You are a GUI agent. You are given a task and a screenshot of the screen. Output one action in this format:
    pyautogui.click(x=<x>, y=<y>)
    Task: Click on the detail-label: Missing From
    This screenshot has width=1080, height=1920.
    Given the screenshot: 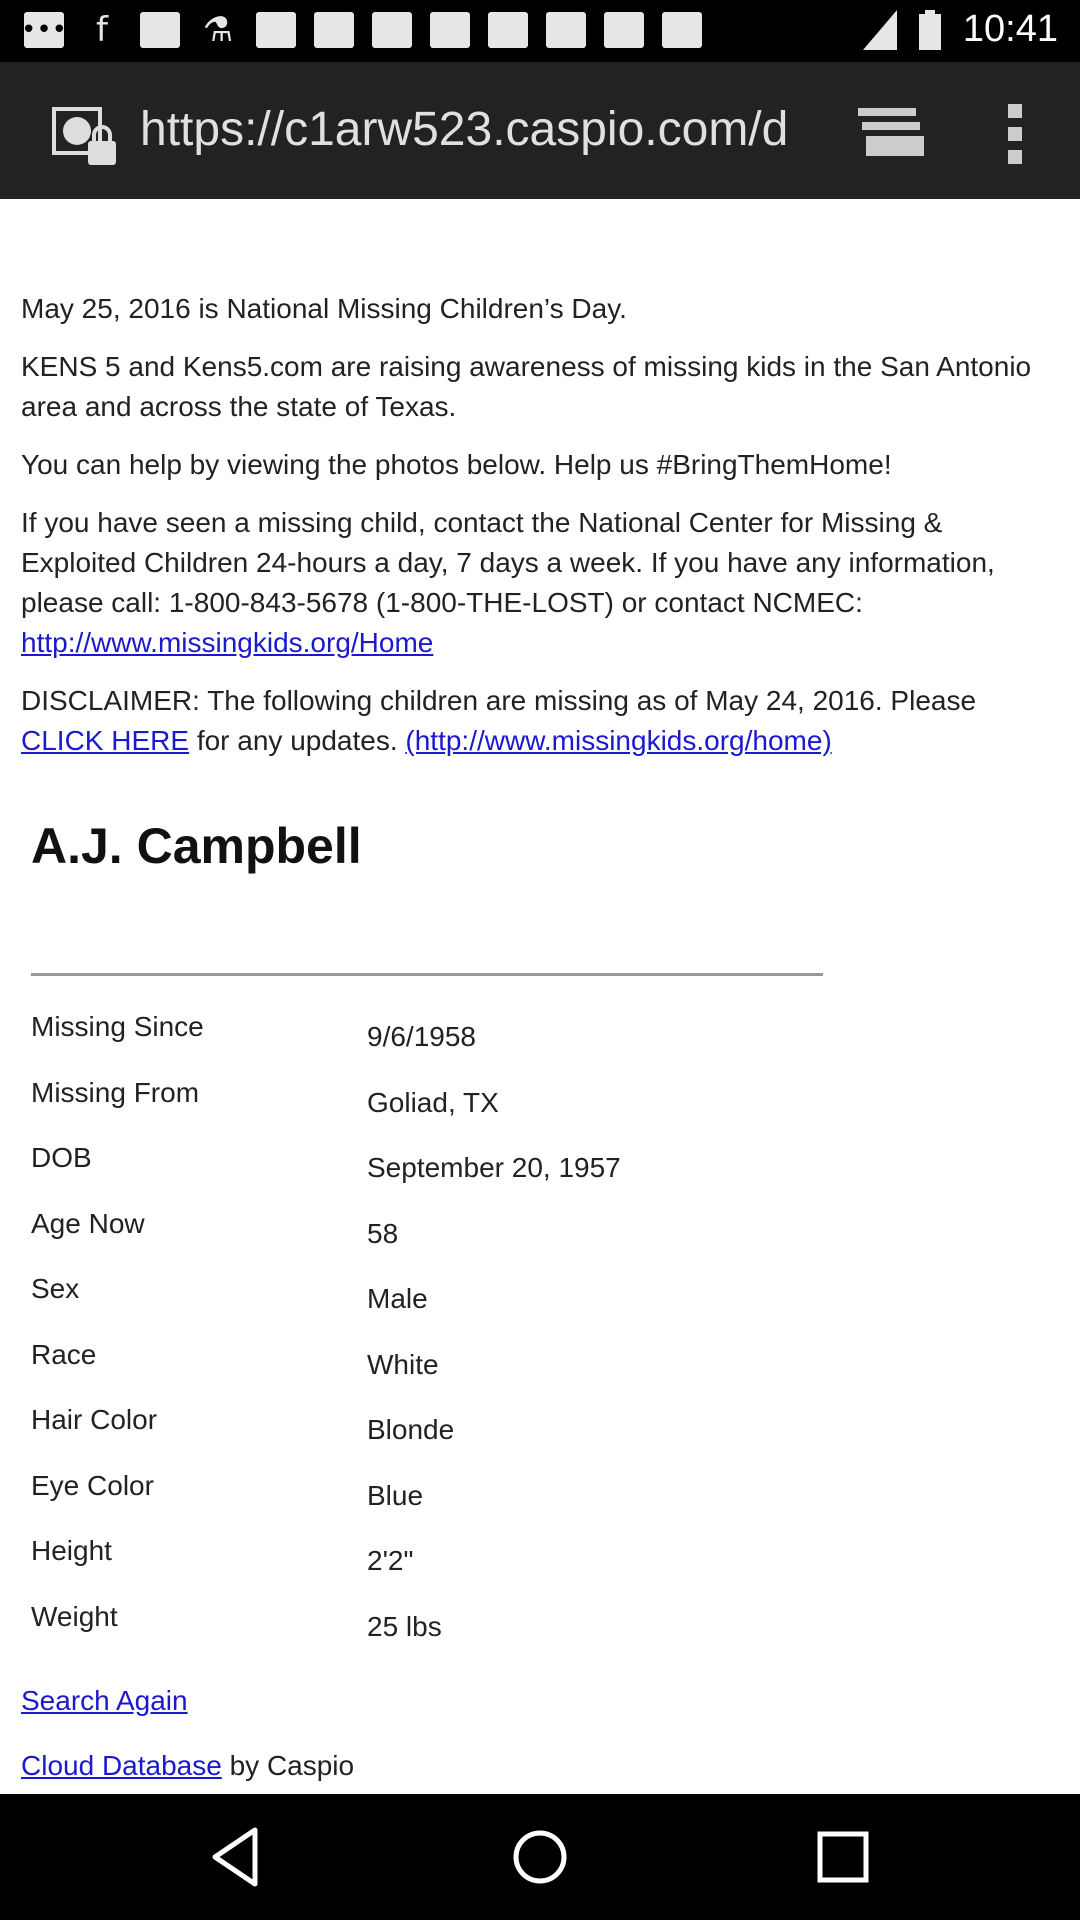 What is the action you would take?
    pyautogui.click(x=115, y=1092)
    